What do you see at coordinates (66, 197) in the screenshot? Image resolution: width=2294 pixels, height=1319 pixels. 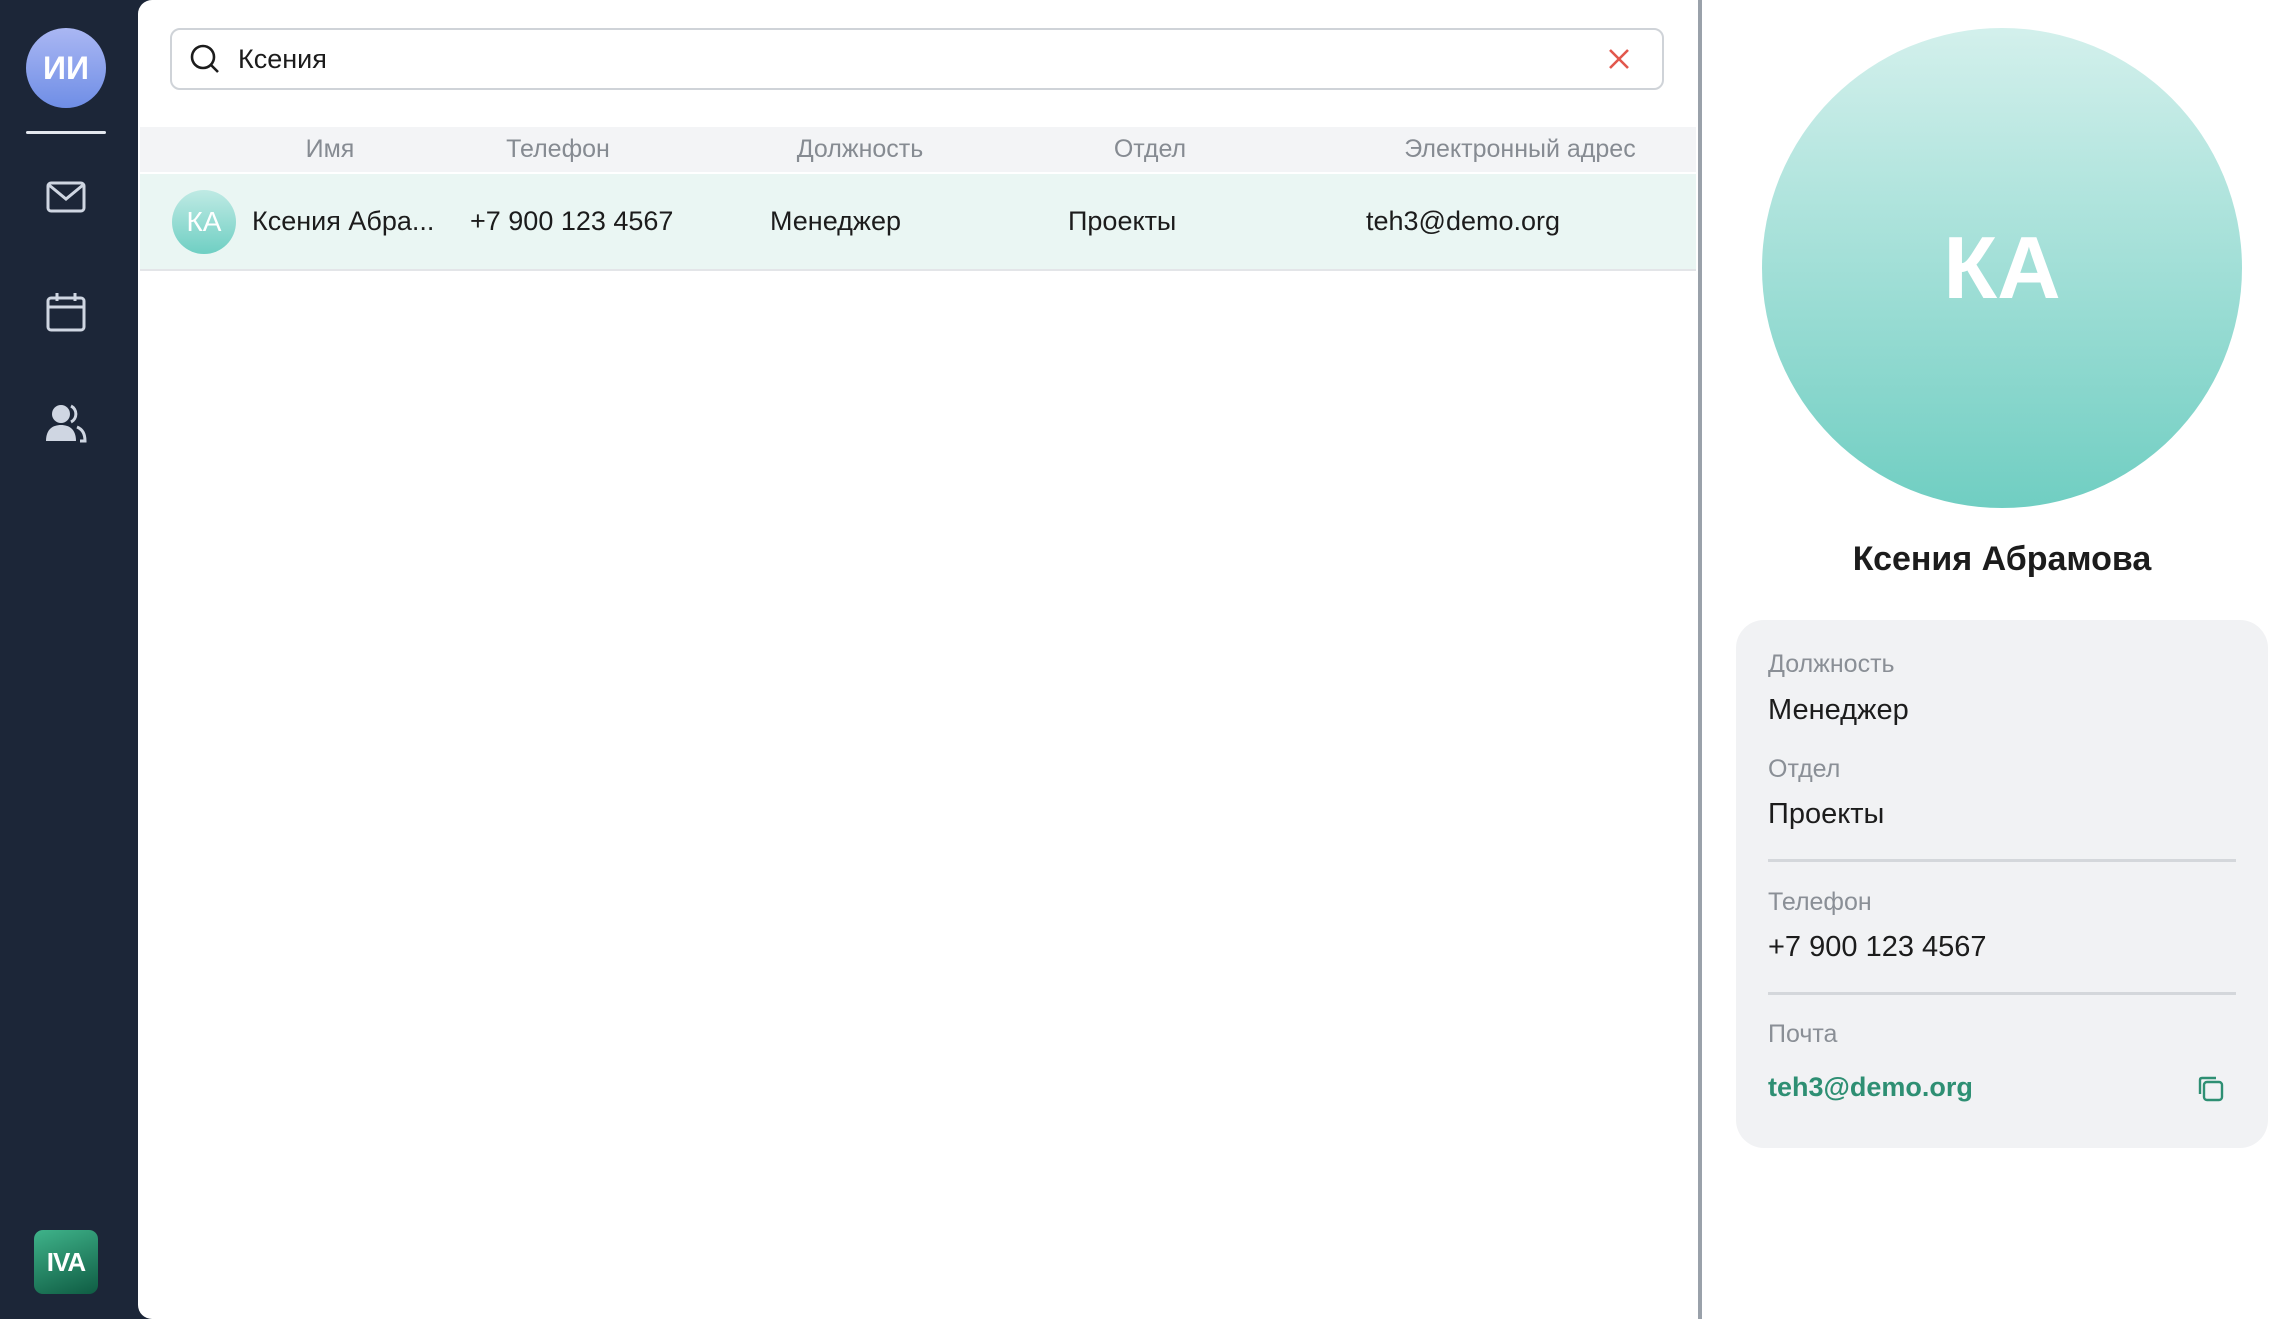 I see `mail-icon` at bounding box center [66, 197].